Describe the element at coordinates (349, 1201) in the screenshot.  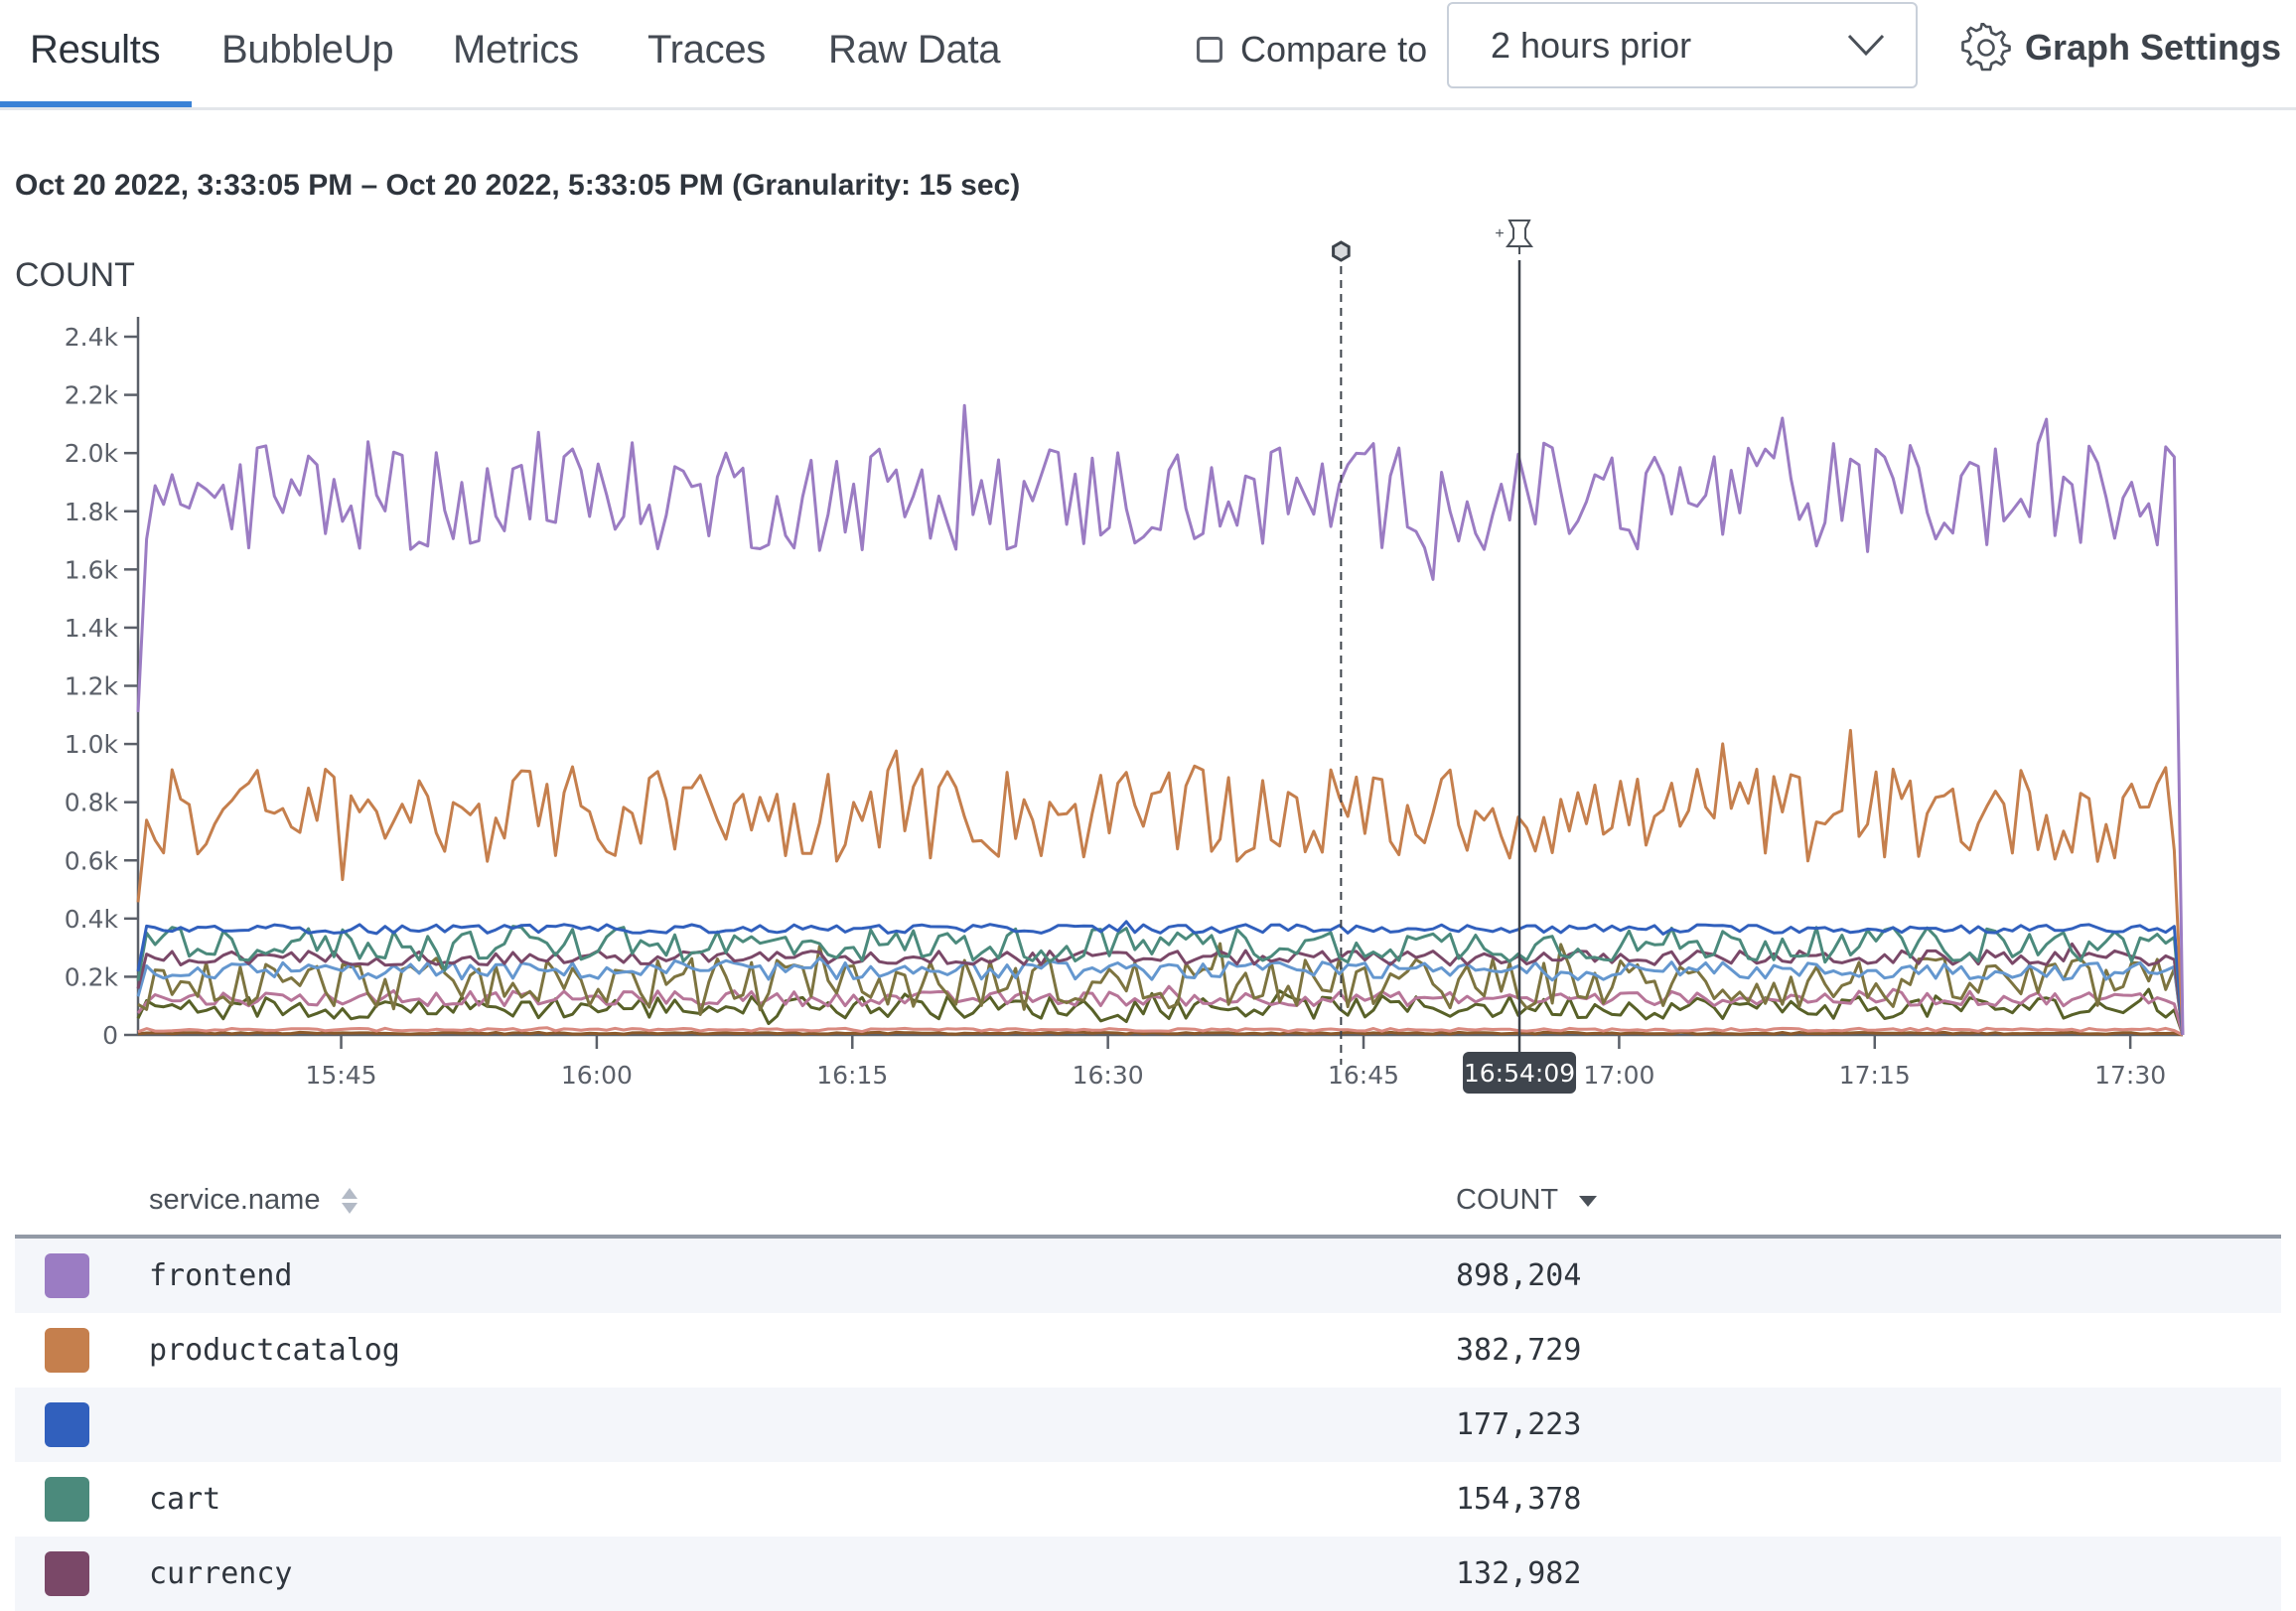
I see `sort-both-icon` at that location.